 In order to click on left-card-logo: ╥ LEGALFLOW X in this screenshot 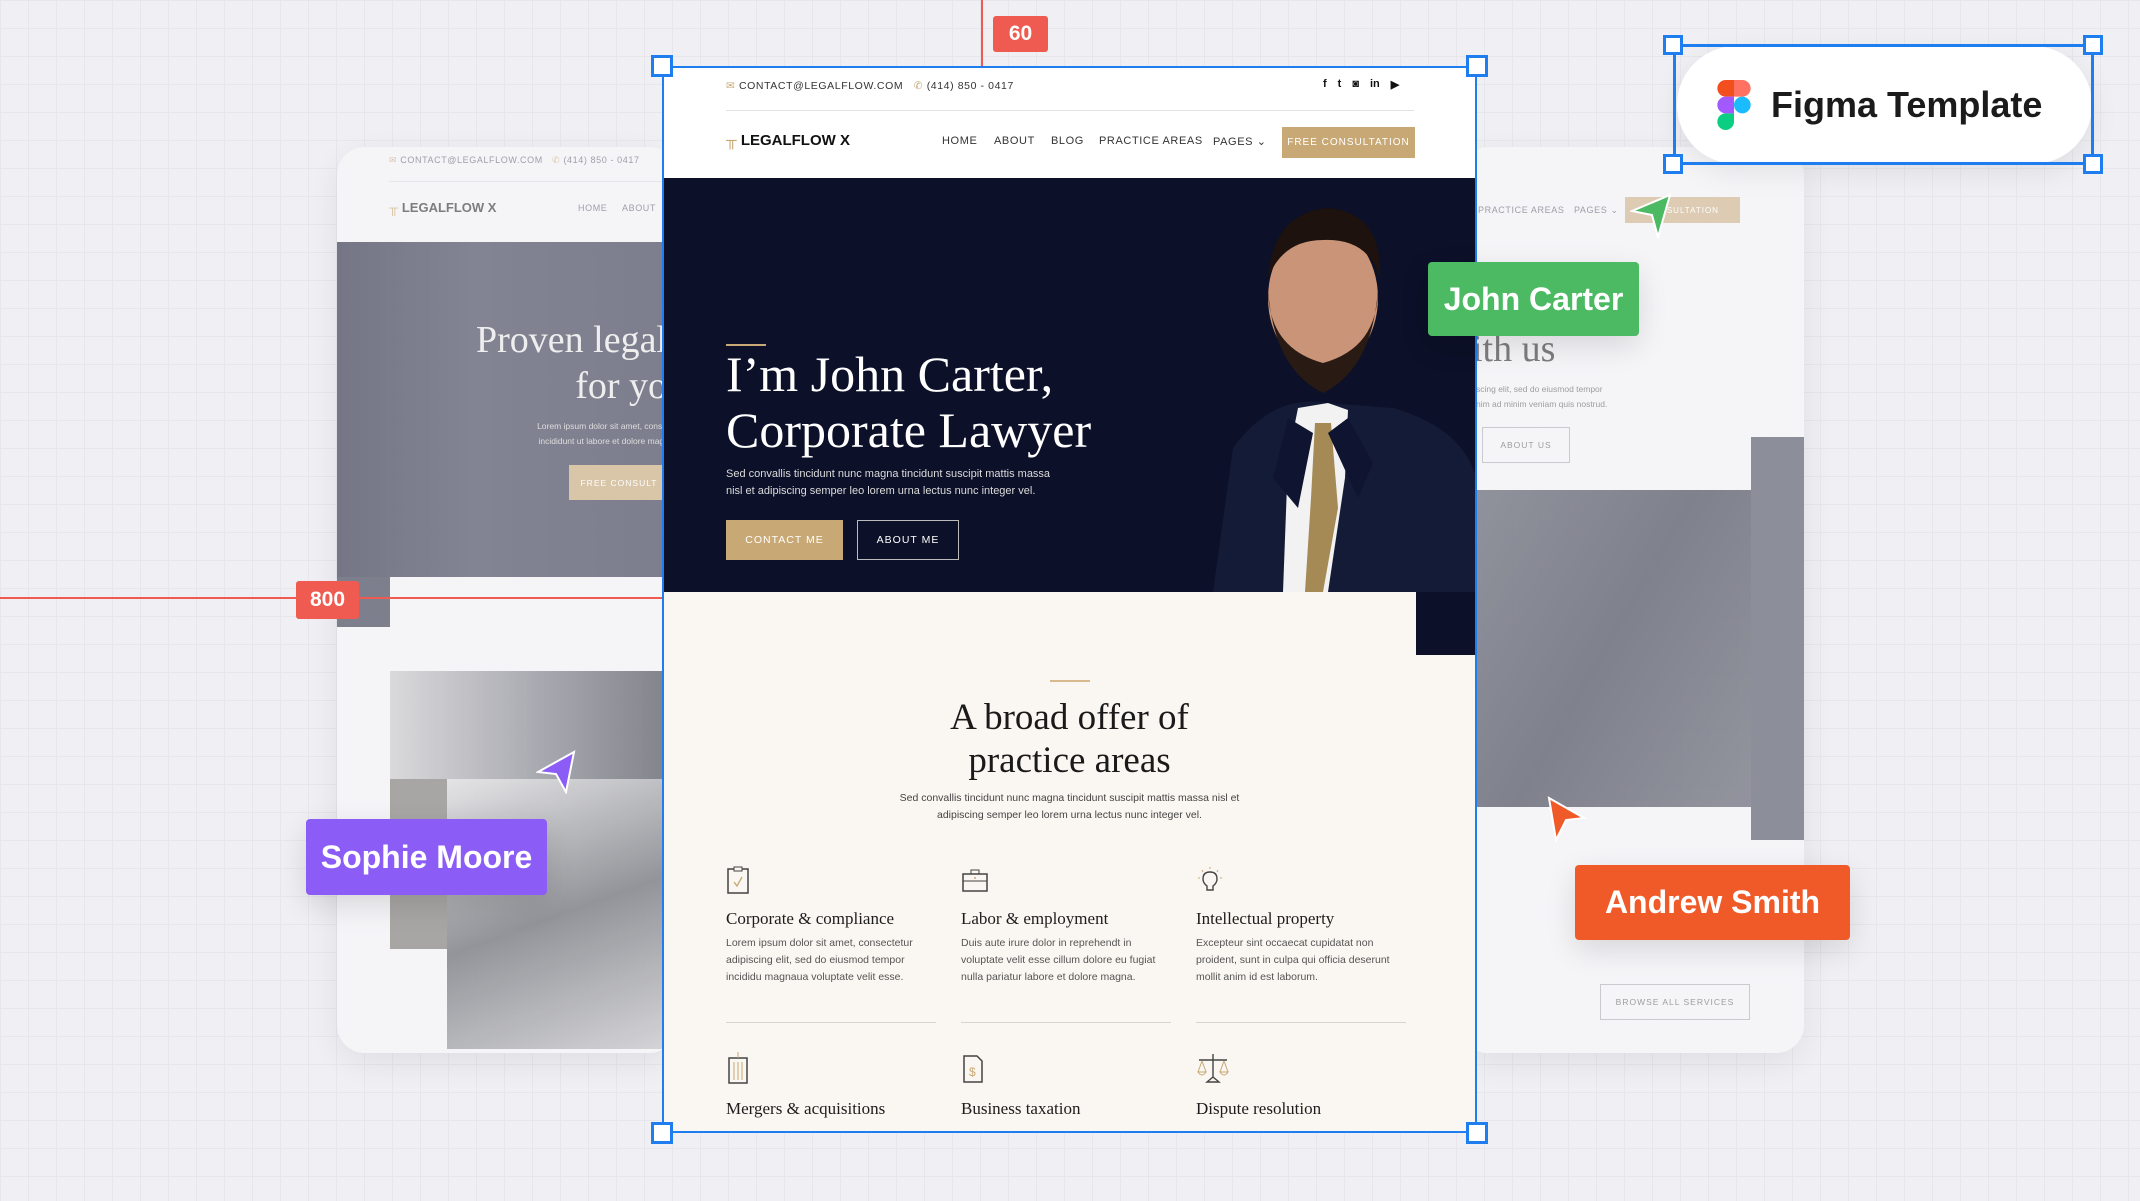, I will do `click(443, 207)`.